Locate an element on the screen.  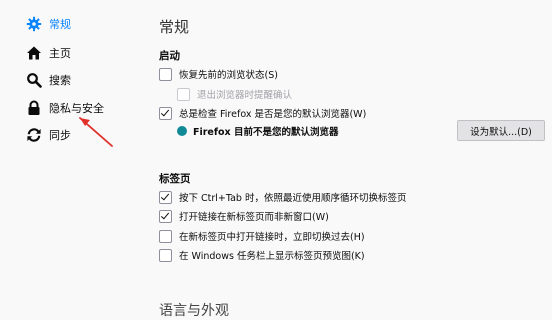
sidebar-item-label: 隐私与安全 is located at coordinates (76, 108).